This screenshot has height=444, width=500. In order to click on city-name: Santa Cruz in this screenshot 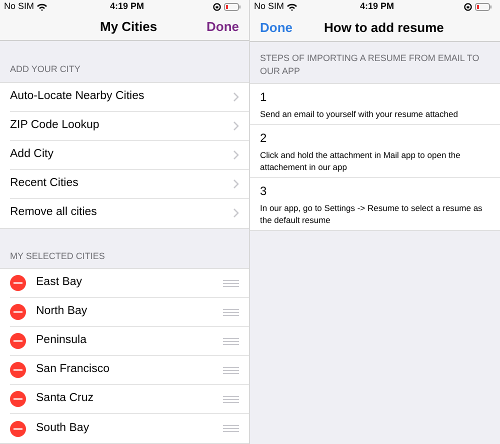, I will do `click(65, 398)`.